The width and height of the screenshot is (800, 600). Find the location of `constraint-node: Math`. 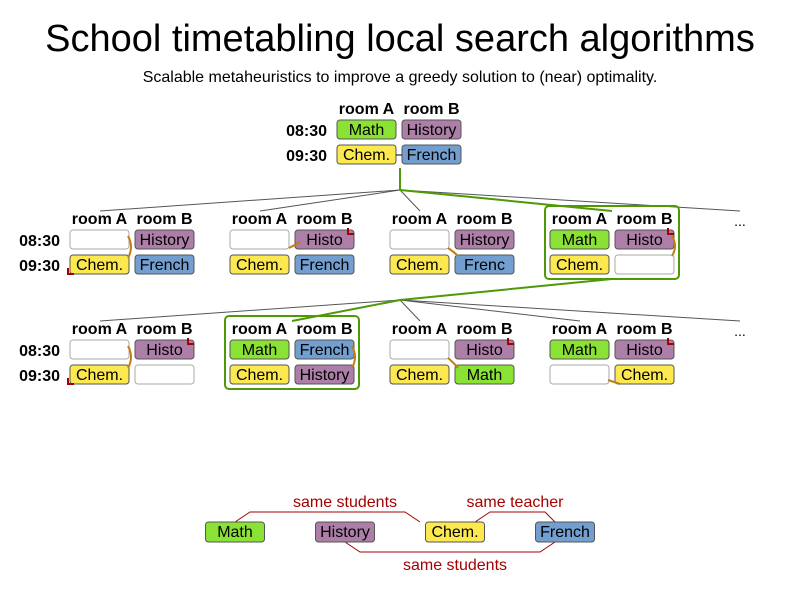

constraint-node: Math is located at coordinates (235, 532).